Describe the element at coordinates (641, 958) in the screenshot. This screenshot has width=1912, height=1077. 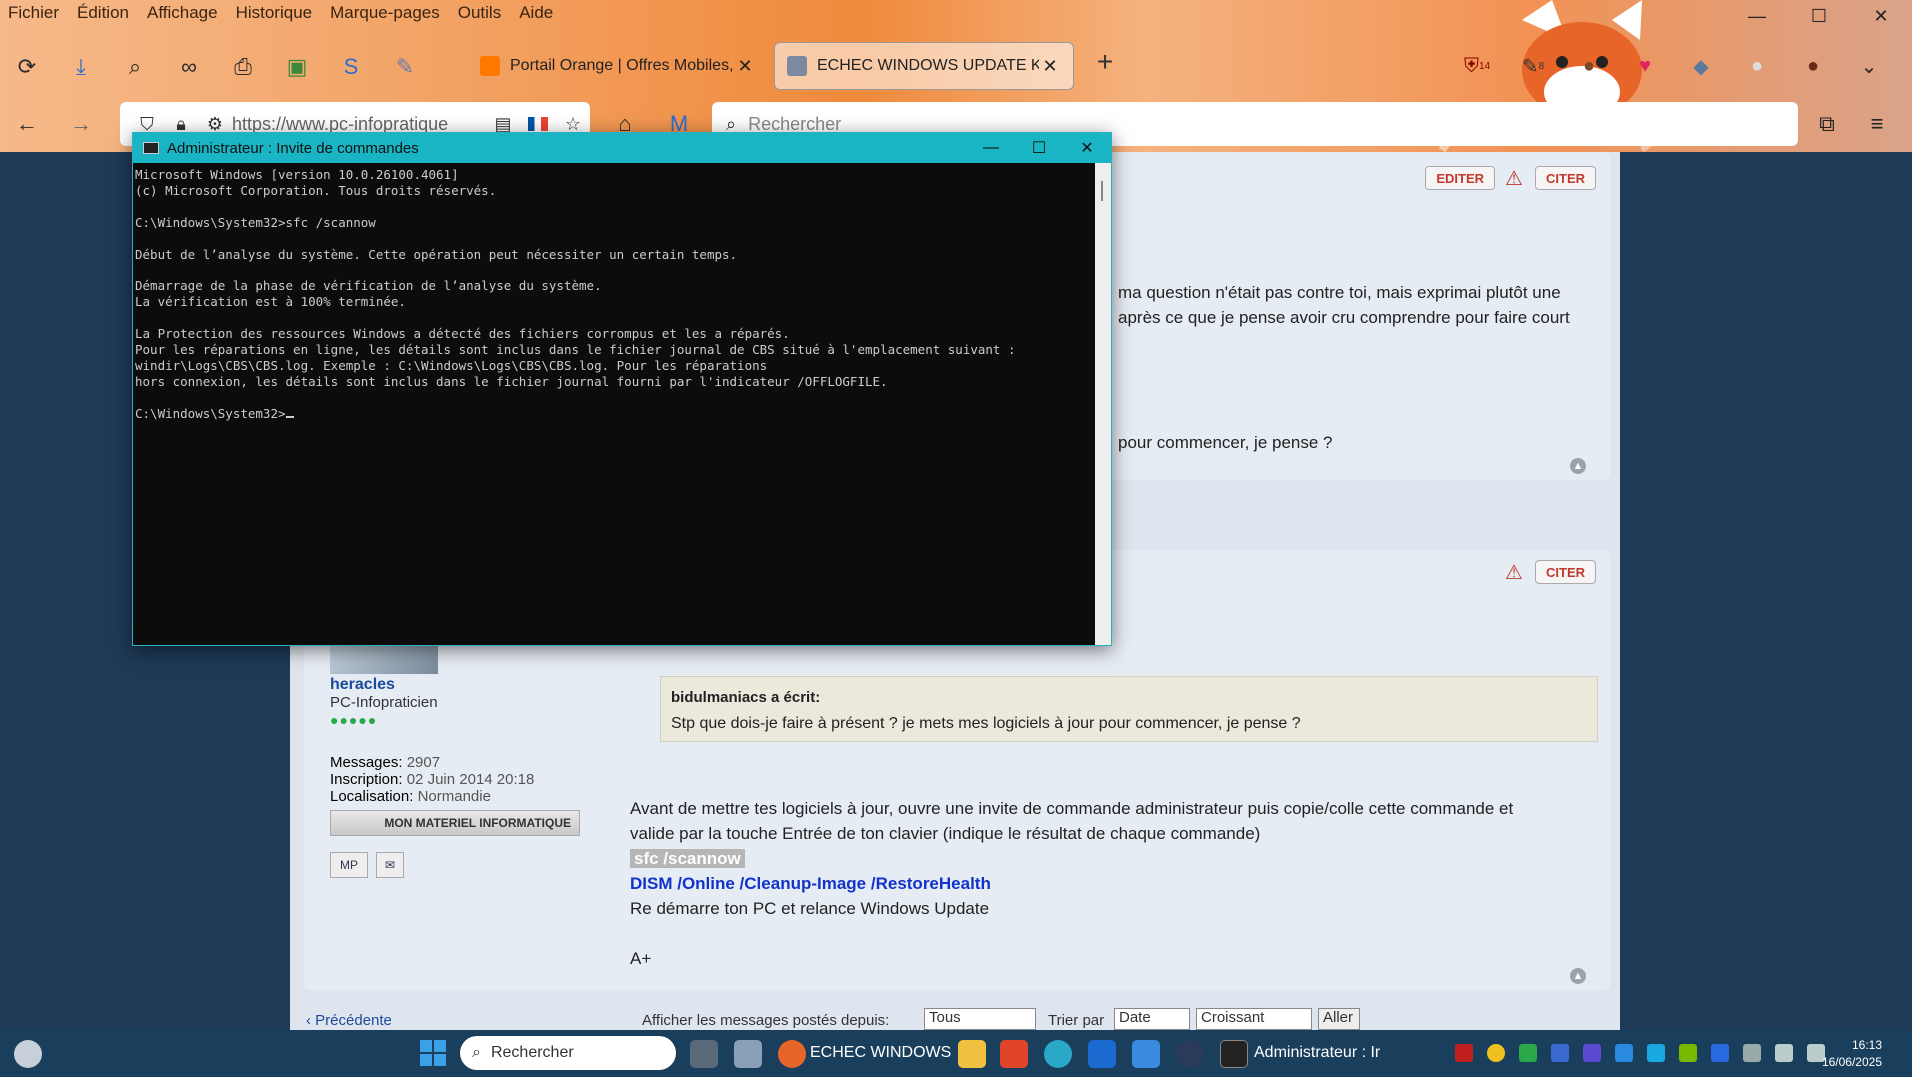
I see `reply-sign: A+` at that location.